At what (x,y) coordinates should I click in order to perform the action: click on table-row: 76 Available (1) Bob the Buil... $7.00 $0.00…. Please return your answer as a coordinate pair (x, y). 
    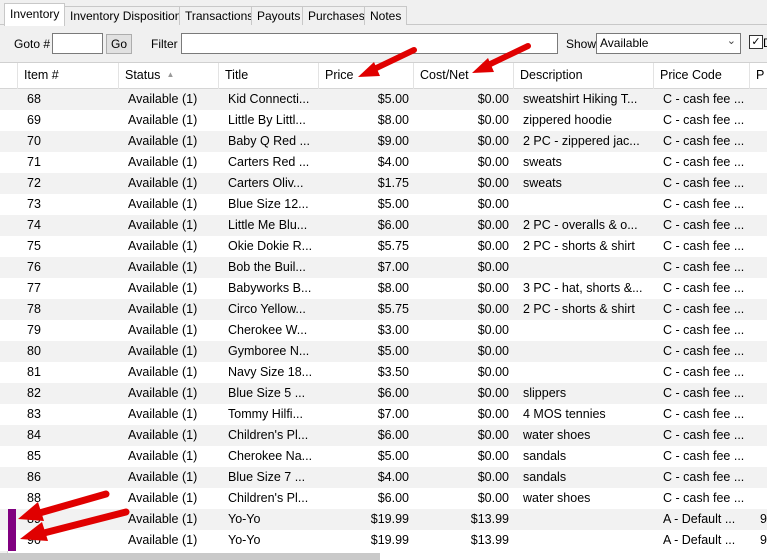
    Looking at the image, I should click on (383, 267).